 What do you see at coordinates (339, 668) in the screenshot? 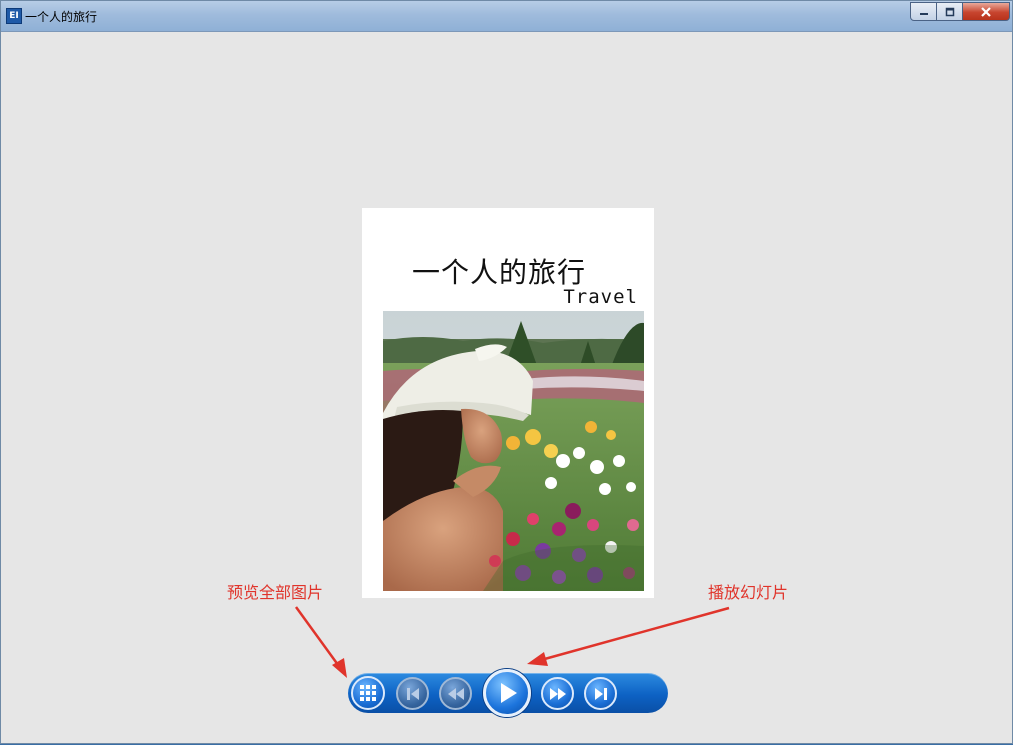
I see `arrow-head-preview` at bounding box center [339, 668].